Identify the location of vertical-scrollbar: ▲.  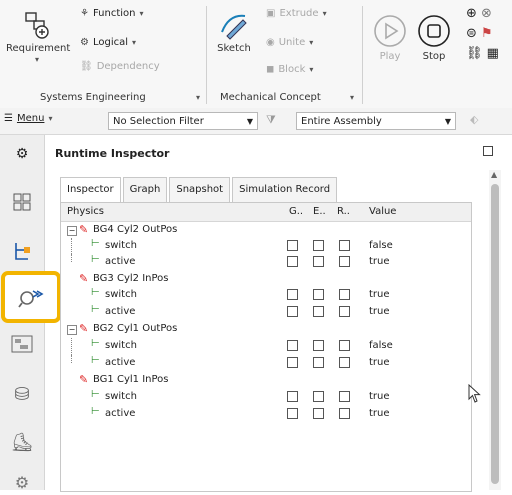
(495, 330).